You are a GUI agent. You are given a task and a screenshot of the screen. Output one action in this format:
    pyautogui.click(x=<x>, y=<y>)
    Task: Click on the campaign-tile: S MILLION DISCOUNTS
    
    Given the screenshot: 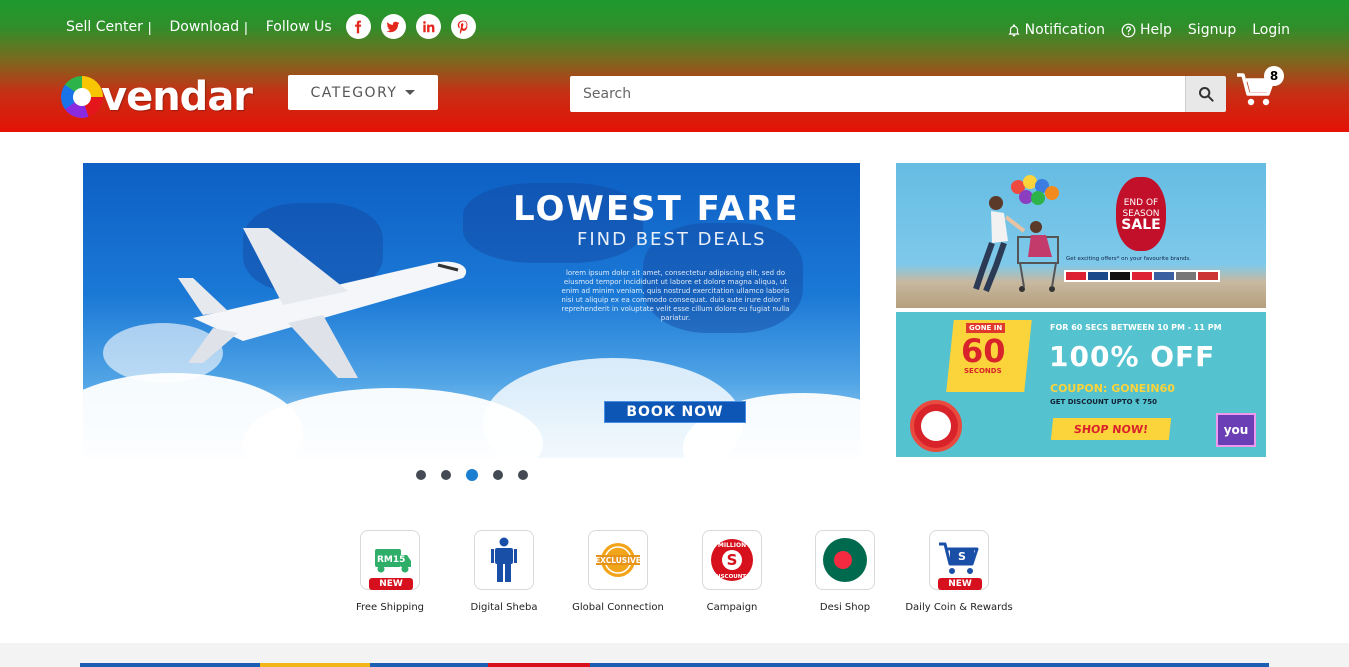 What is the action you would take?
    pyautogui.click(x=732, y=560)
    